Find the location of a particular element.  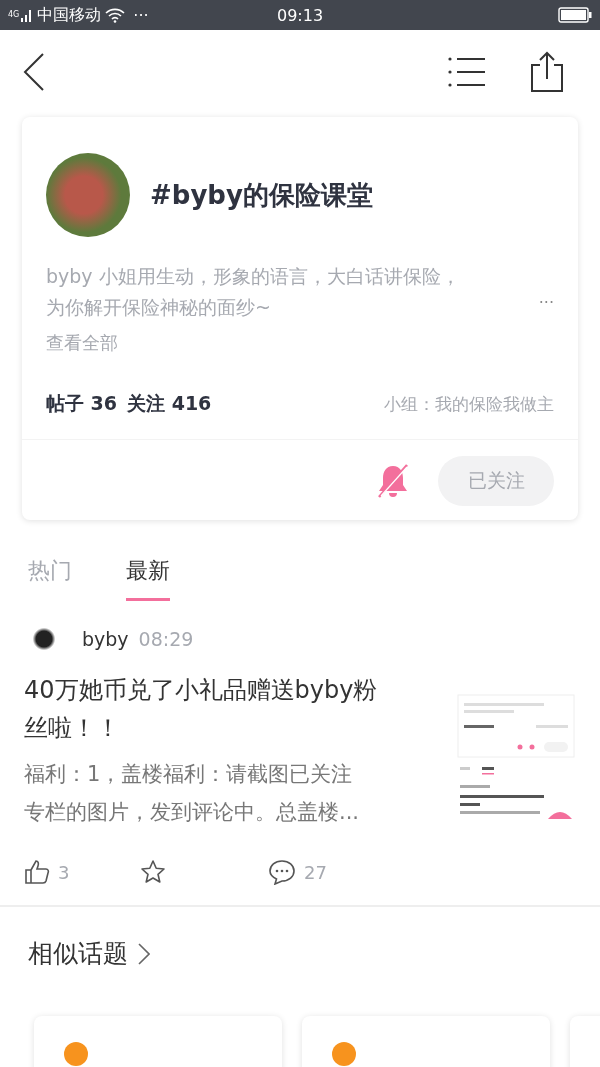

author-name: byby is located at coordinates (105, 639).